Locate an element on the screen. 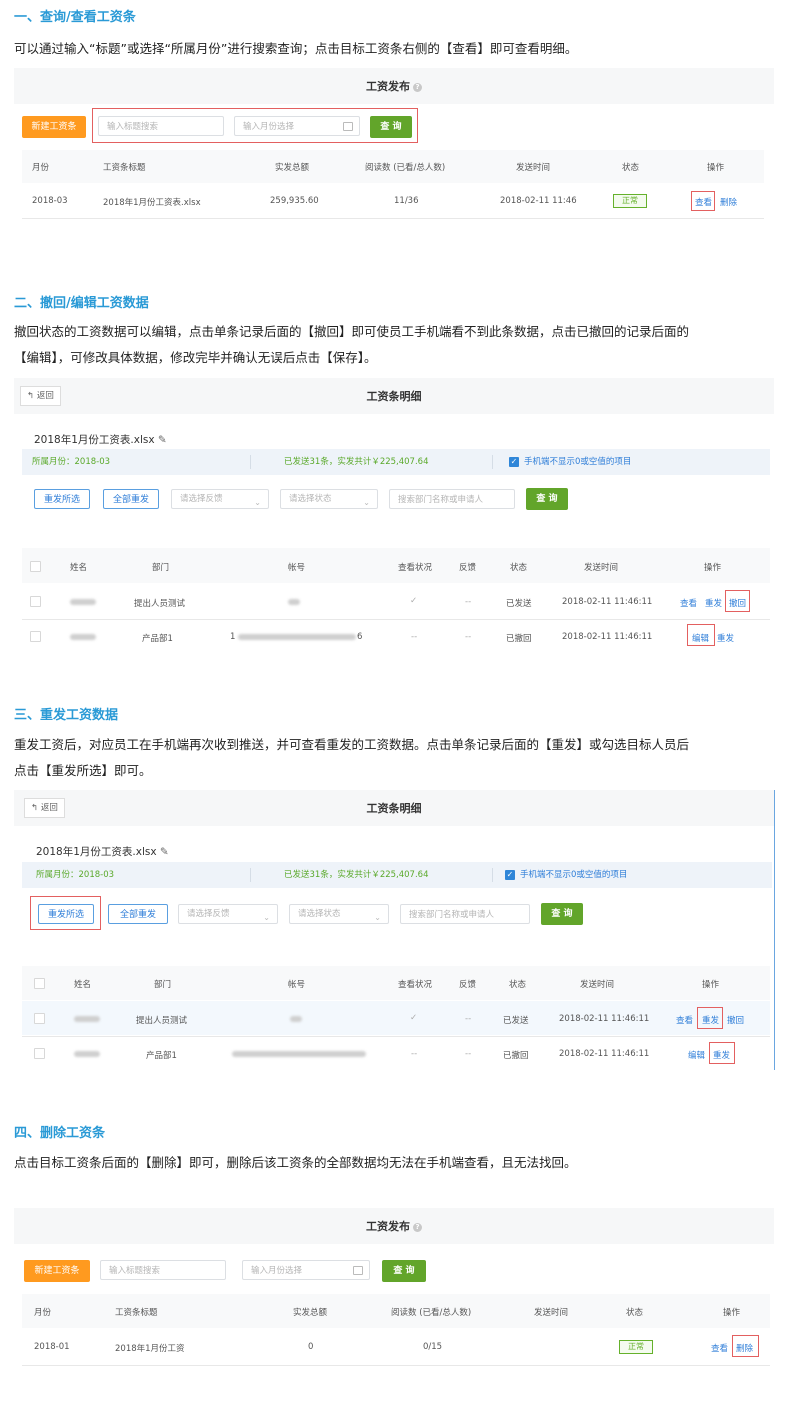 This screenshot has height=1423, width=786. cell-title: 2018年1月份工资 is located at coordinates (150, 1349).